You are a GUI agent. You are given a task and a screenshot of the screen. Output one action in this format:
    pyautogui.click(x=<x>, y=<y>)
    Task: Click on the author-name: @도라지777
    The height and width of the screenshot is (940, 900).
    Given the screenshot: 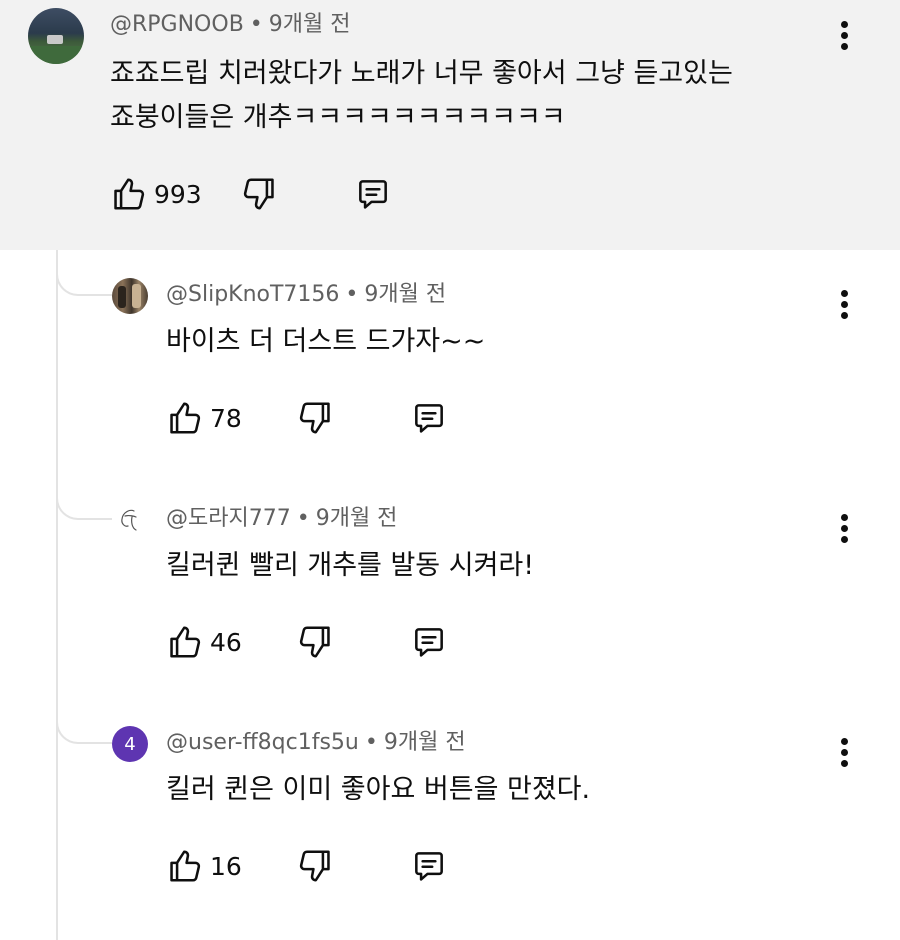 What is the action you would take?
    pyautogui.click(x=228, y=518)
    